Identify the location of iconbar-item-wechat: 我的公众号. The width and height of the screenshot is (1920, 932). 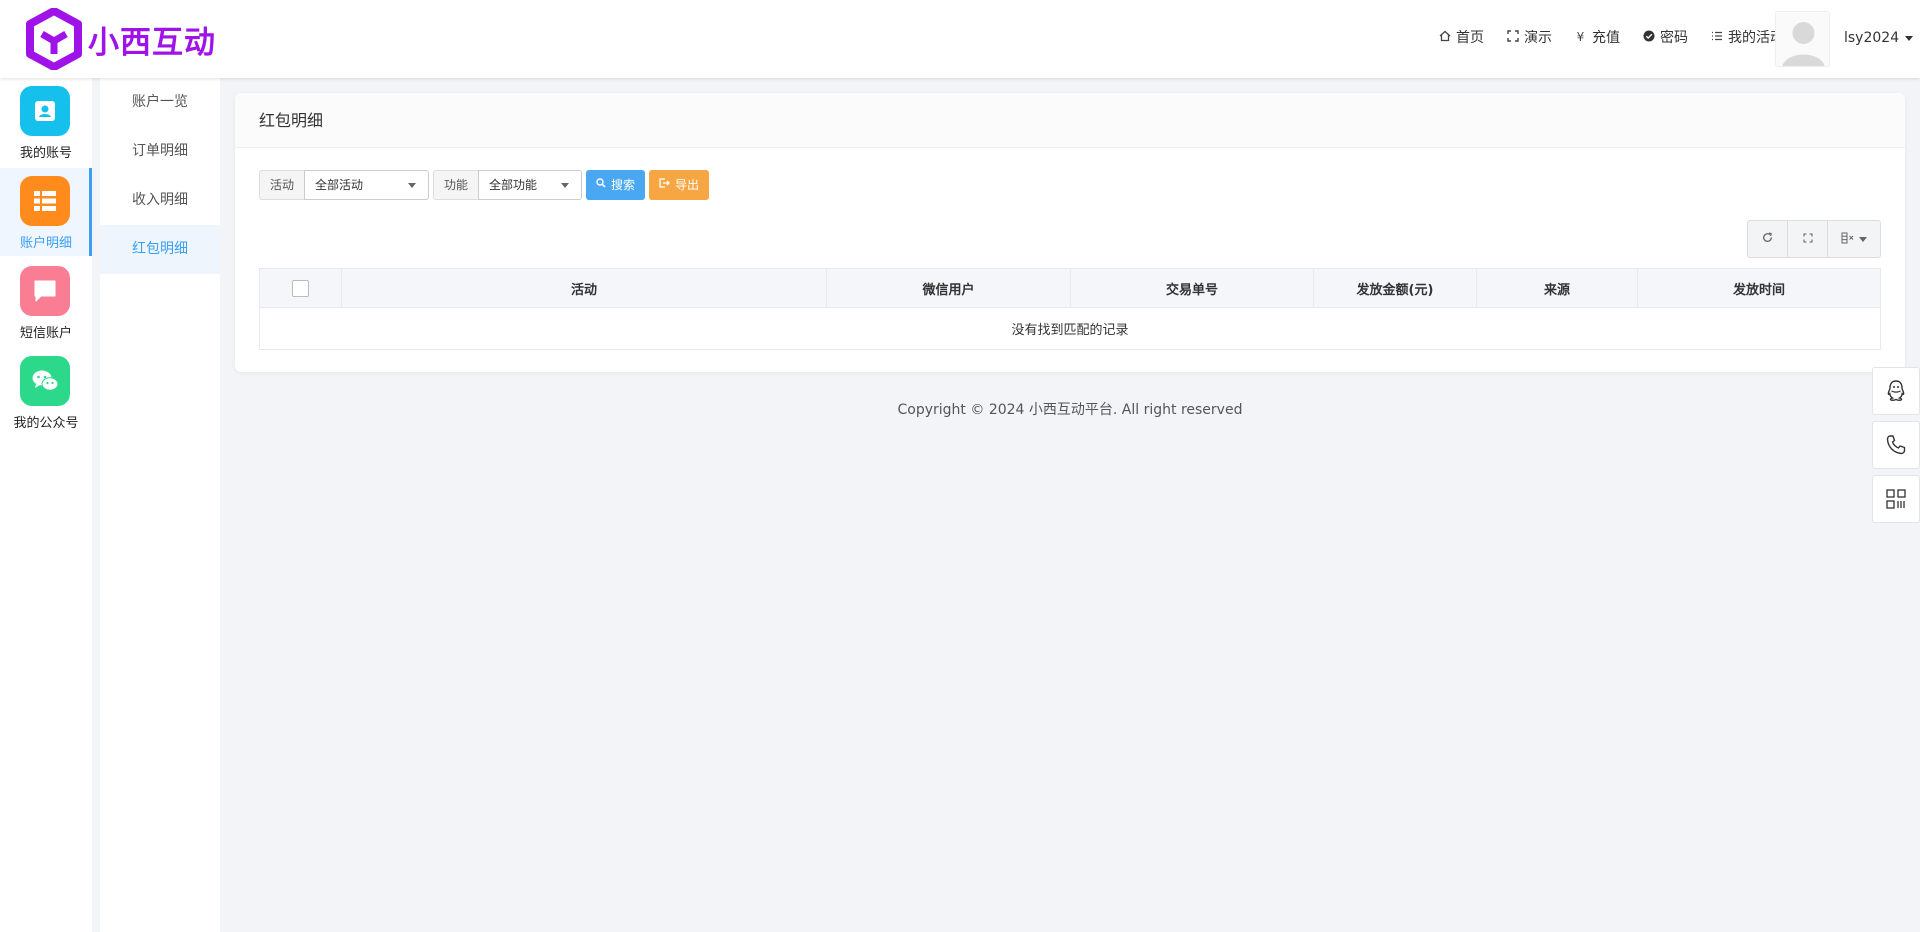
(46, 392).